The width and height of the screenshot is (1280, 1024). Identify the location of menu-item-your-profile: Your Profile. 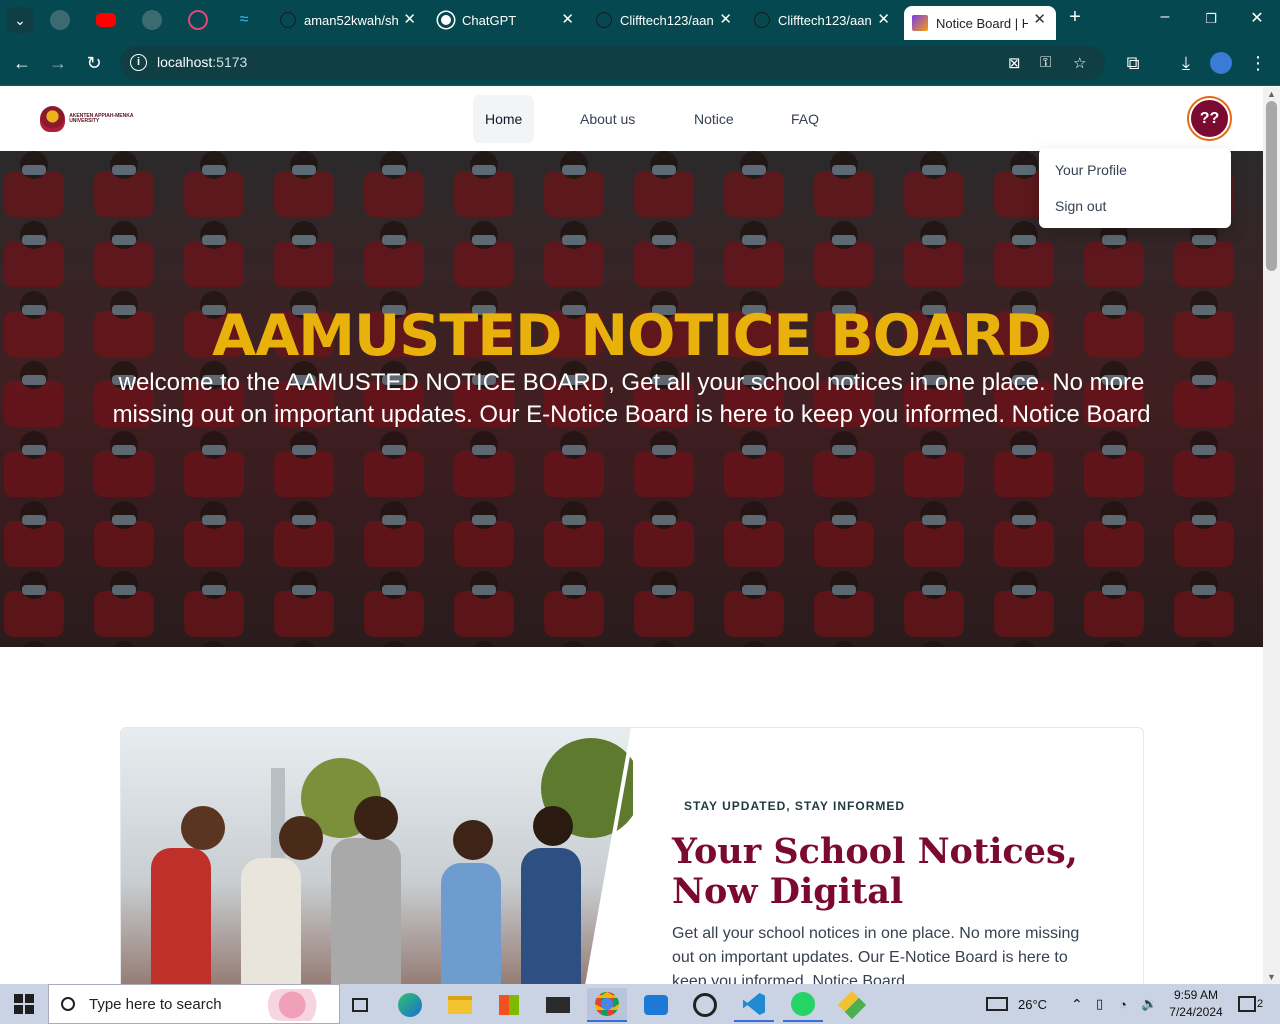
(1135, 170).